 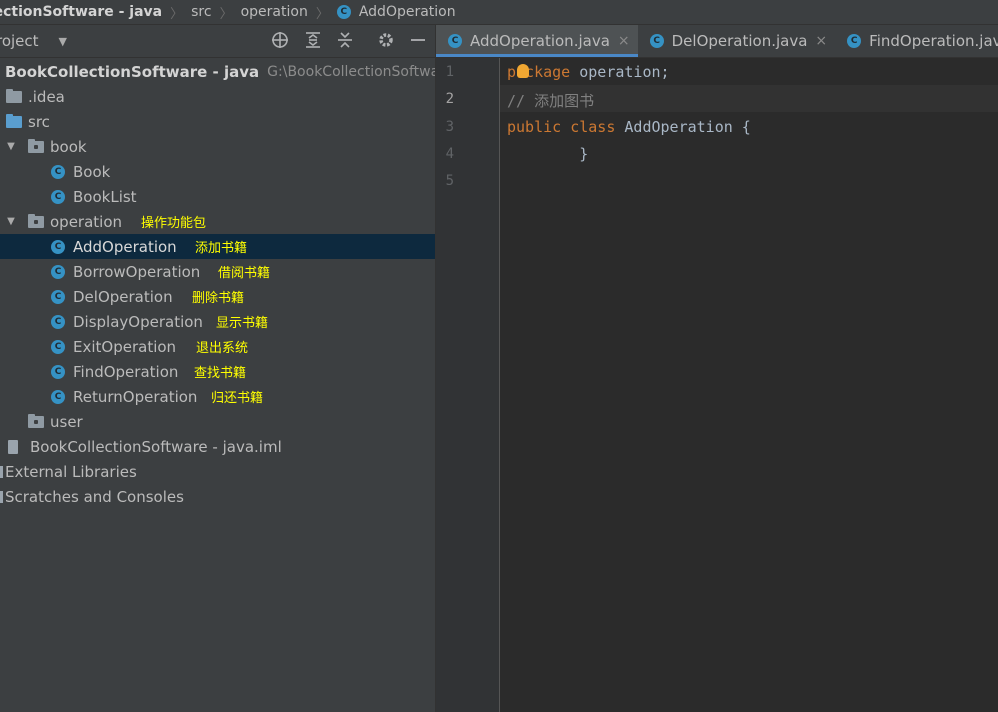 I want to click on tab-label: FindOperation.java, so click(x=933, y=41).